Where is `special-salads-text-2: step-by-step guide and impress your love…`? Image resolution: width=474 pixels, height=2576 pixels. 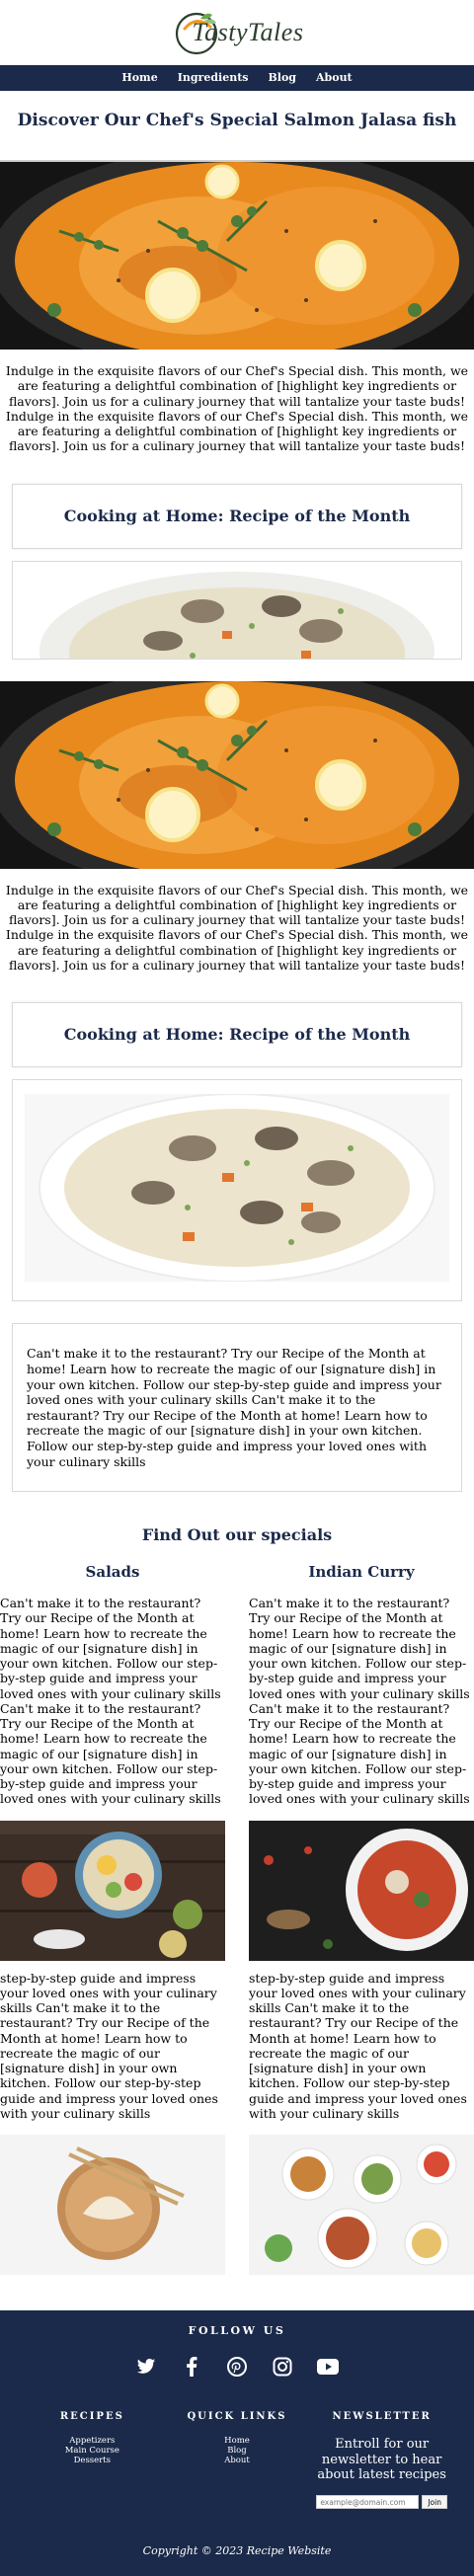 special-salads-text-2: step-by-step guide and impress your love… is located at coordinates (109, 2045).